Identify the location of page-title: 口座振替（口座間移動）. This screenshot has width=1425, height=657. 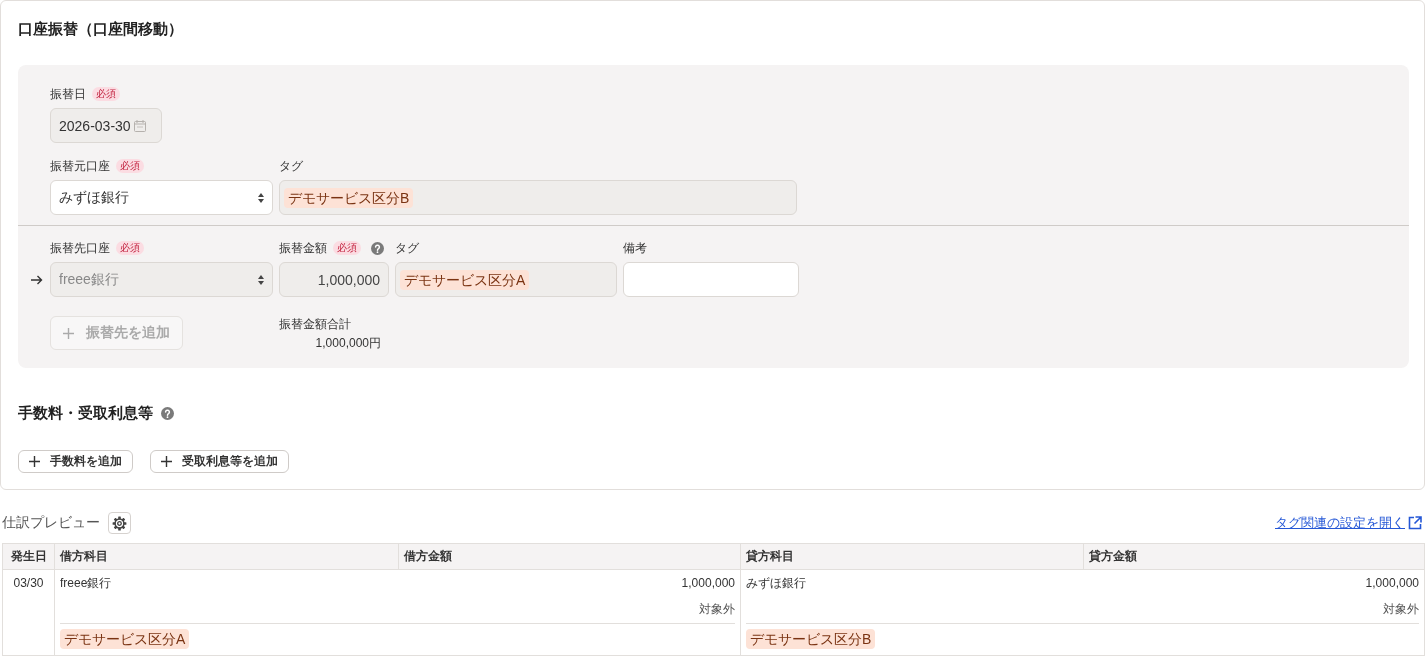
(101, 29).